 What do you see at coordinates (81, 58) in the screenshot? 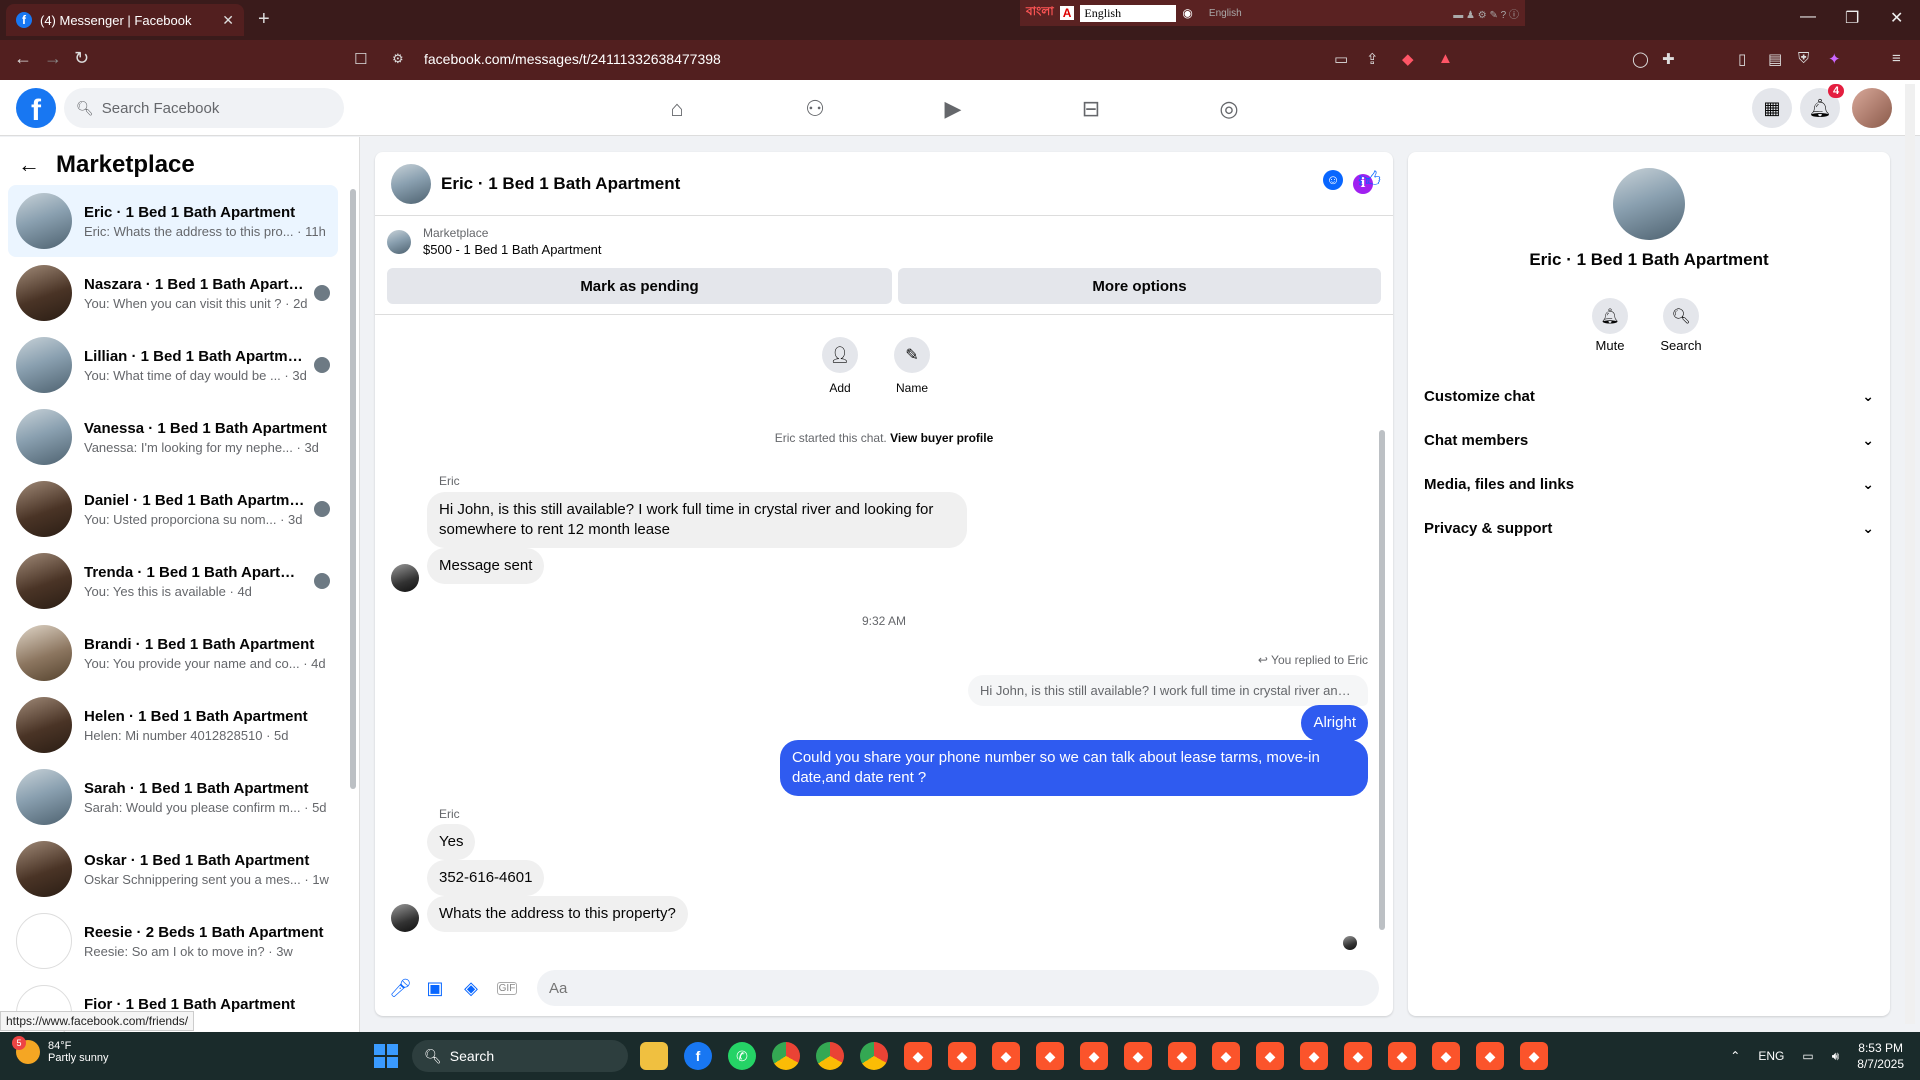
I see `reload-icon: ↻` at bounding box center [81, 58].